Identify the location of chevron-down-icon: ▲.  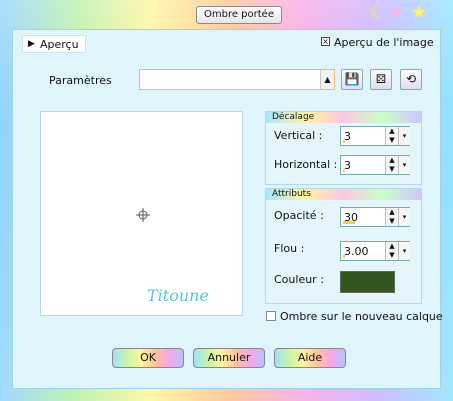
(327, 79).